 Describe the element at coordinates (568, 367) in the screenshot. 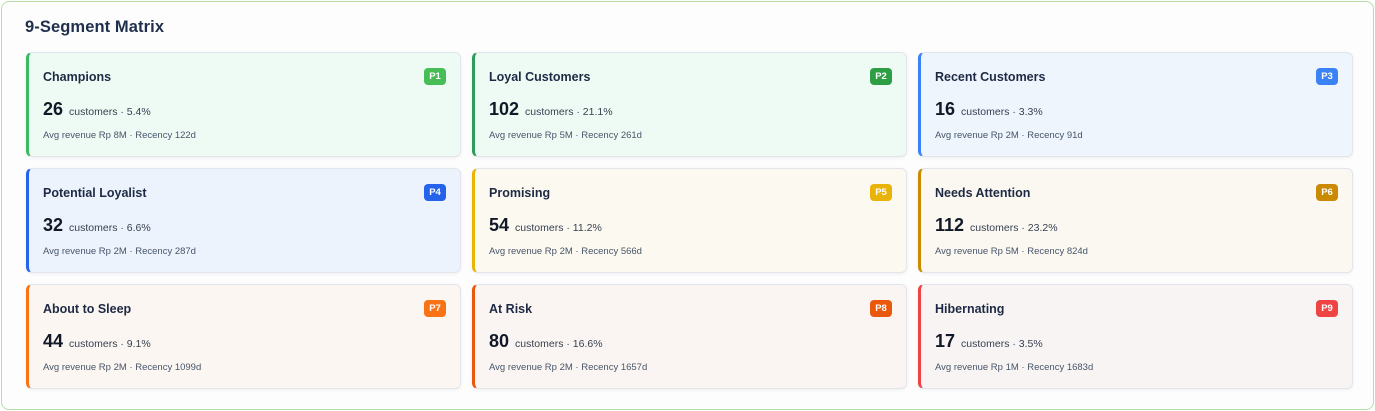

I see `segment-detail: Avg revenue Rp 2M · Recency 1657d` at that location.